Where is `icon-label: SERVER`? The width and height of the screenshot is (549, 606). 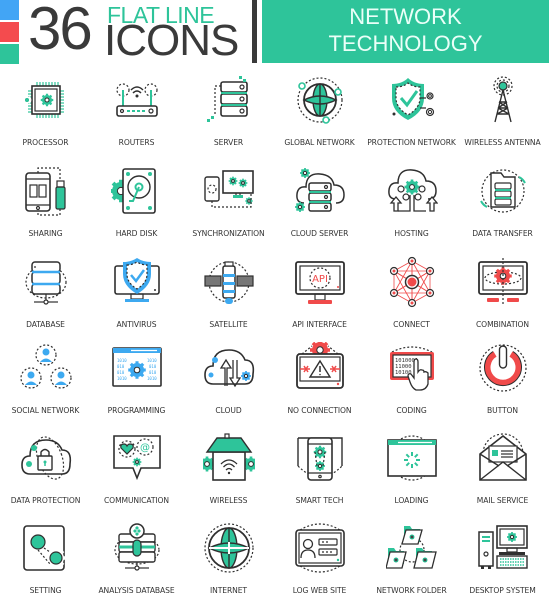
icon-label: SERVER is located at coordinates (228, 142).